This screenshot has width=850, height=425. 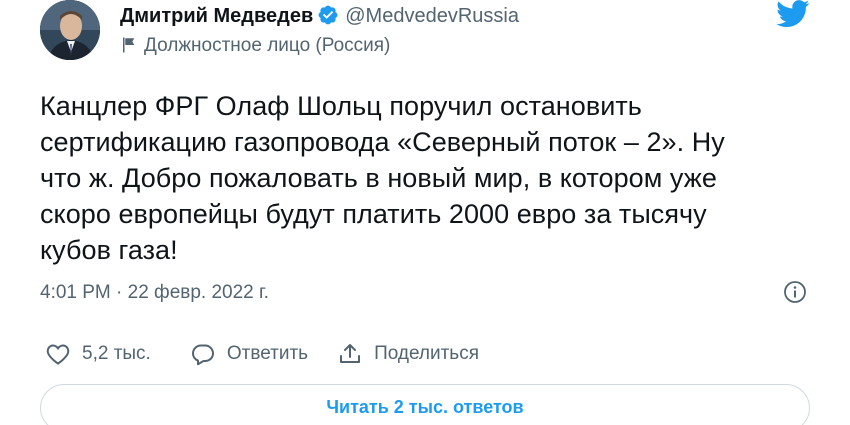 I want to click on share-button: Поделиться, so click(x=408, y=354).